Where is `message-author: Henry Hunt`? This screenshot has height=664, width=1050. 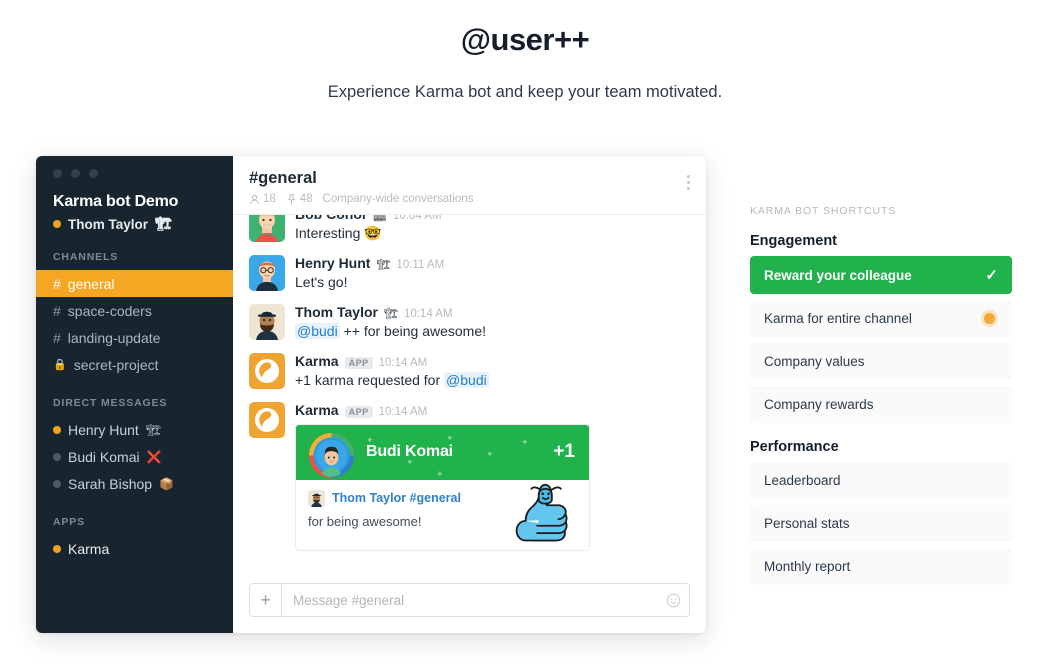
message-author: Henry Hunt is located at coordinates (332, 263).